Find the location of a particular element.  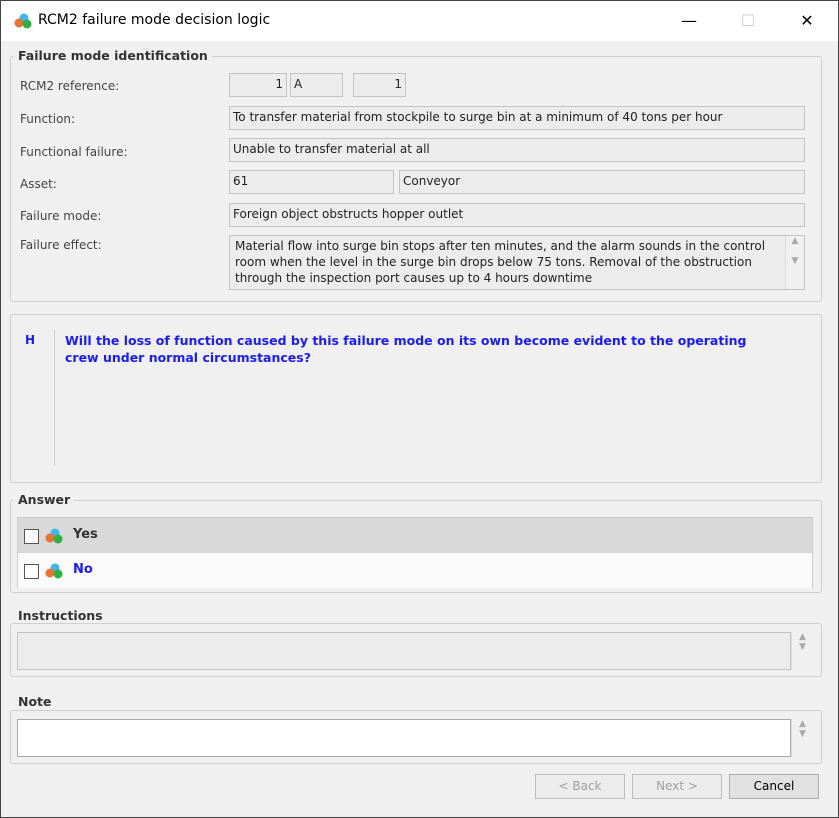

answer-heading: Answer is located at coordinates (44, 499).